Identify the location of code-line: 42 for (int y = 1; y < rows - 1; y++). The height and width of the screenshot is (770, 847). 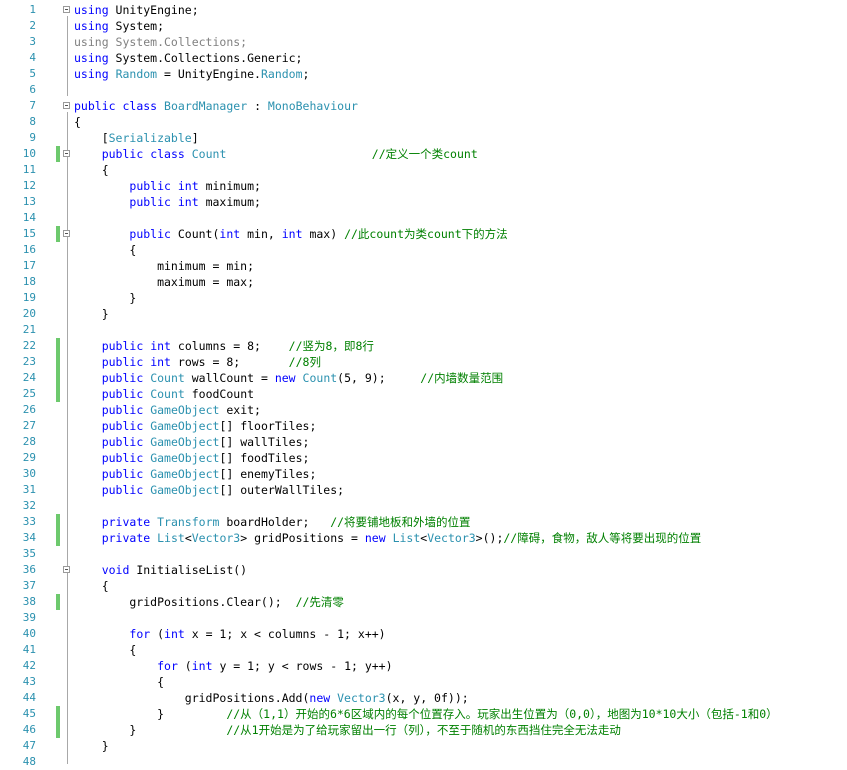
(423, 666).